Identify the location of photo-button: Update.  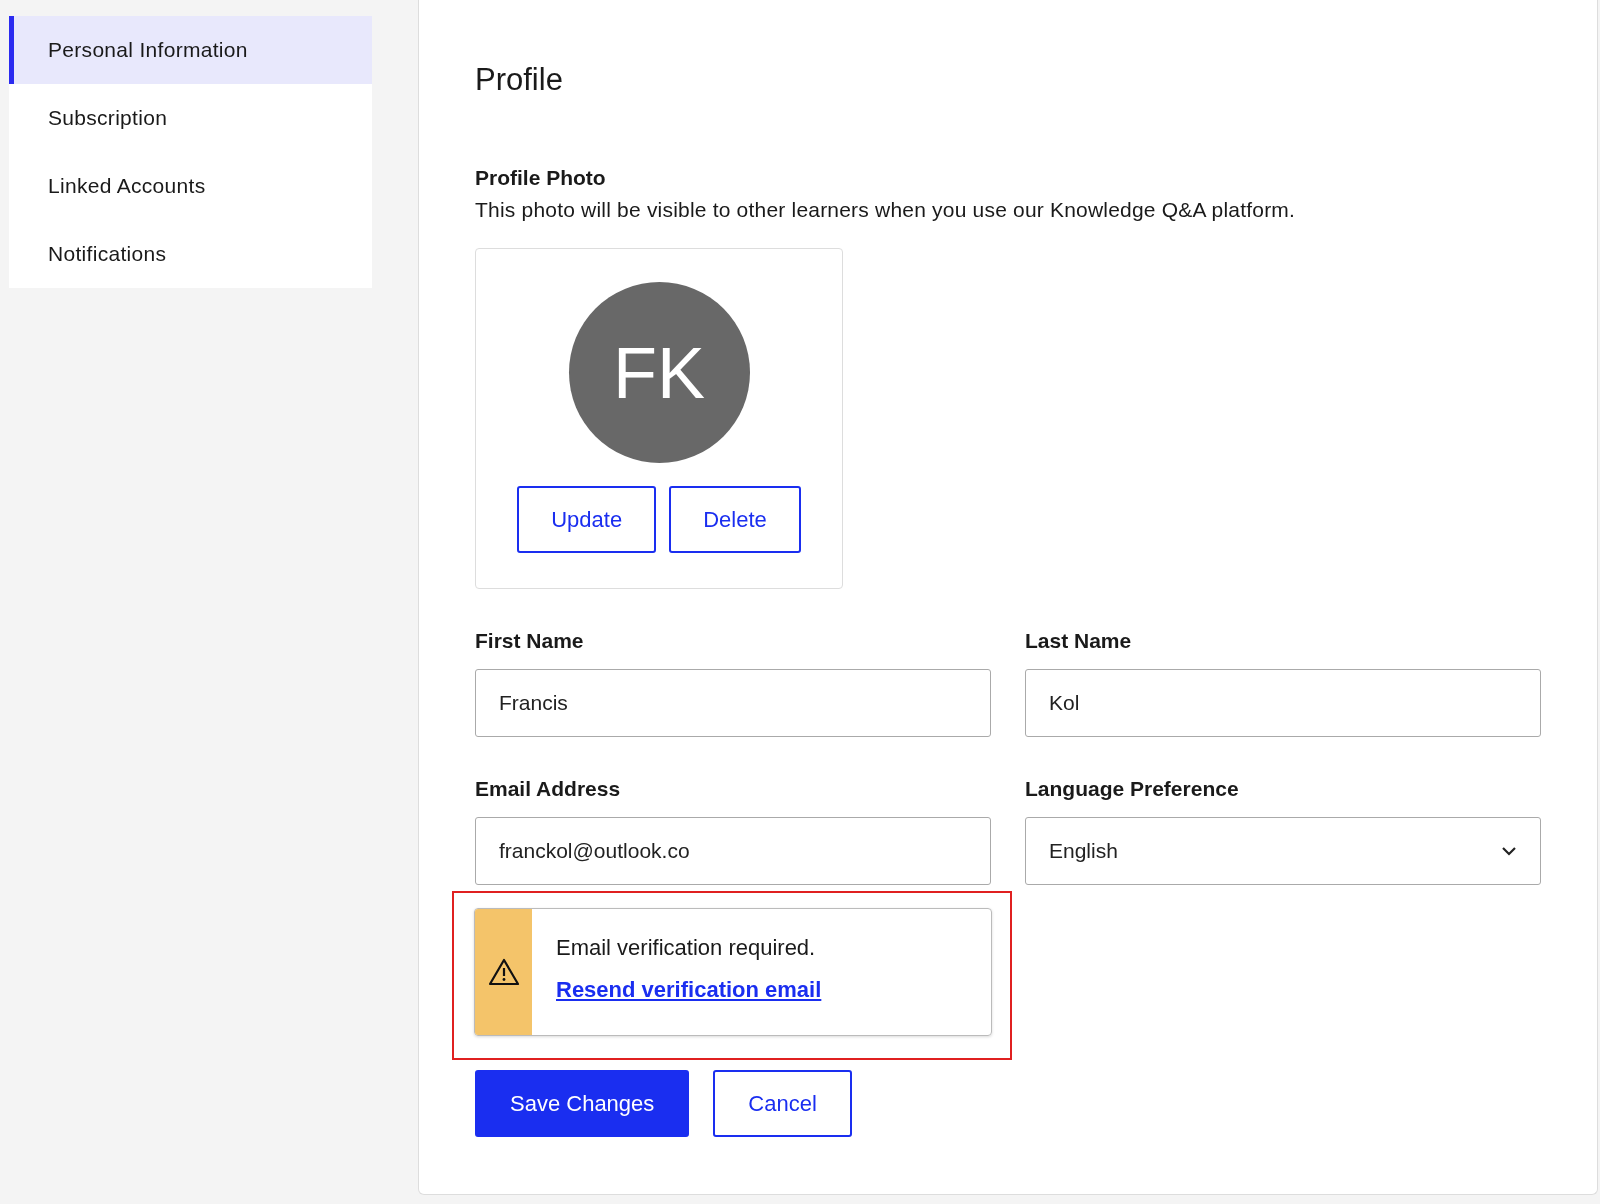
(587, 519).